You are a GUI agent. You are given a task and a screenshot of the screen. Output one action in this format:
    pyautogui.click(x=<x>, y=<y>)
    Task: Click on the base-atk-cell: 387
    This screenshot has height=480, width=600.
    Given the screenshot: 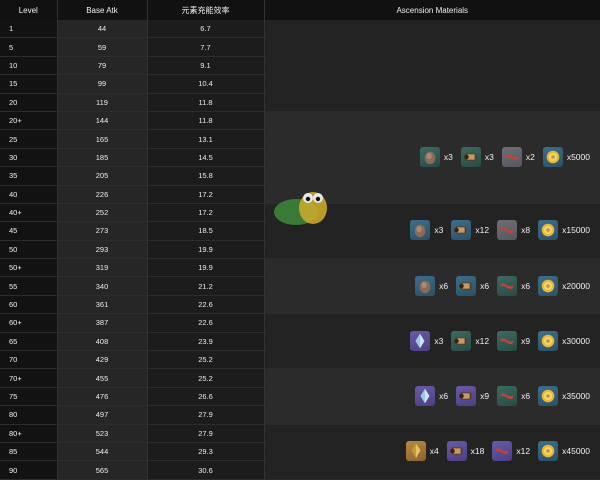 What is the action you would take?
    pyautogui.click(x=102, y=323)
    